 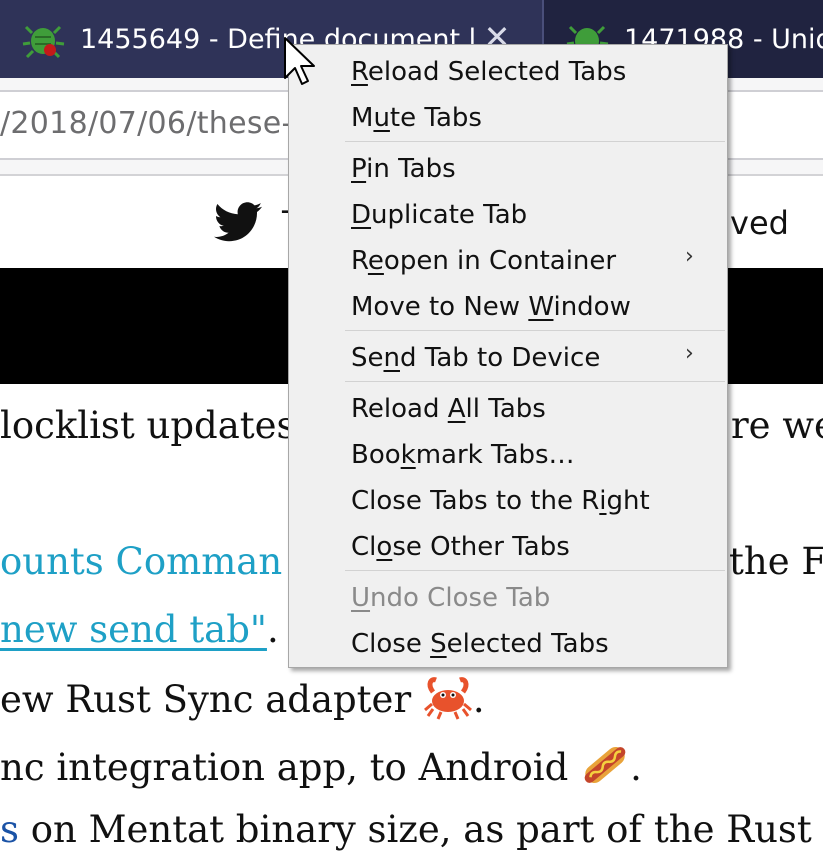 What do you see at coordinates (238, 222) in the screenshot?
I see `twitter-icon` at bounding box center [238, 222].